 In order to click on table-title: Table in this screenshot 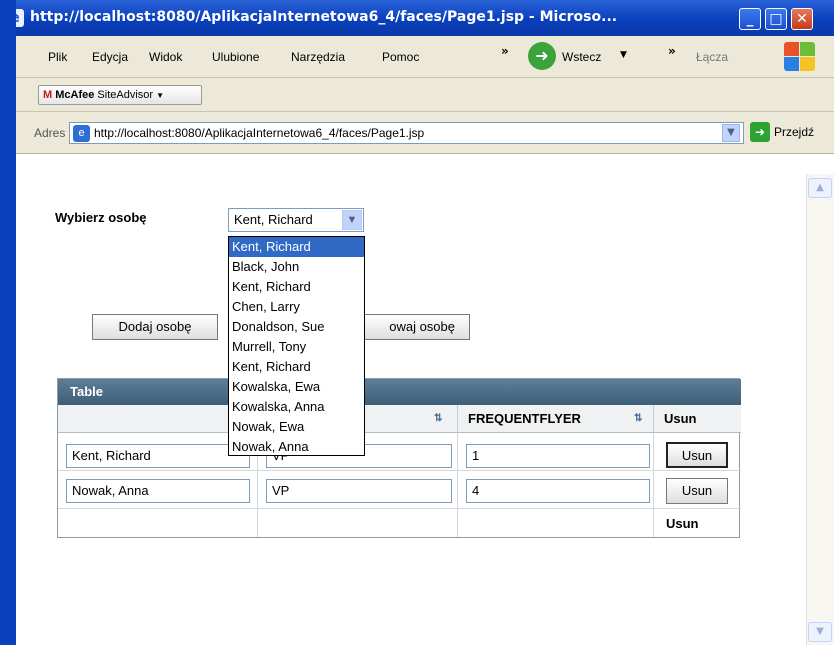, I will do `click(399, 392)`.